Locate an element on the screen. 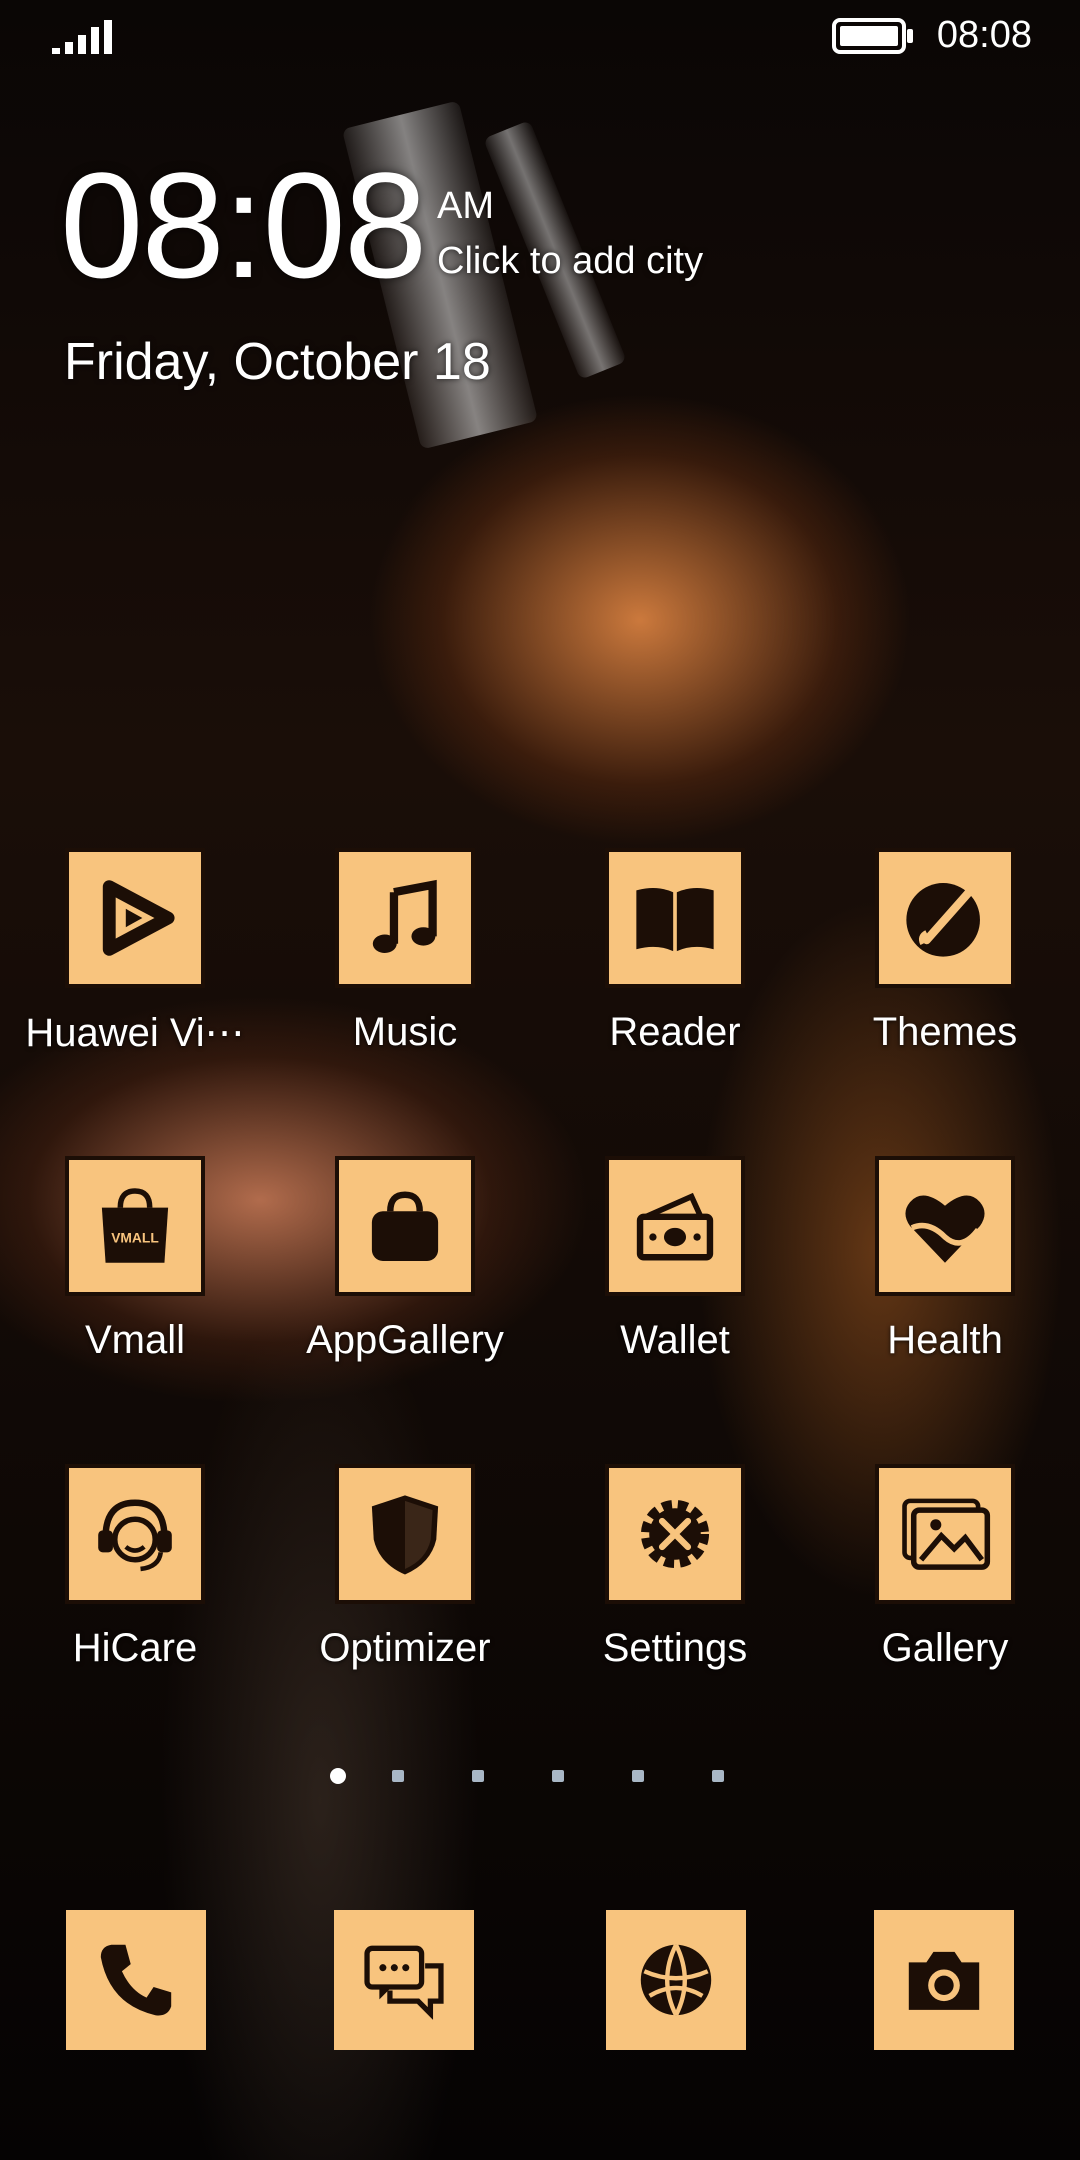 The height and width of the screenshot is (2160, 1080). app-wallet: Wallet is located at coordinates (675, 1259).